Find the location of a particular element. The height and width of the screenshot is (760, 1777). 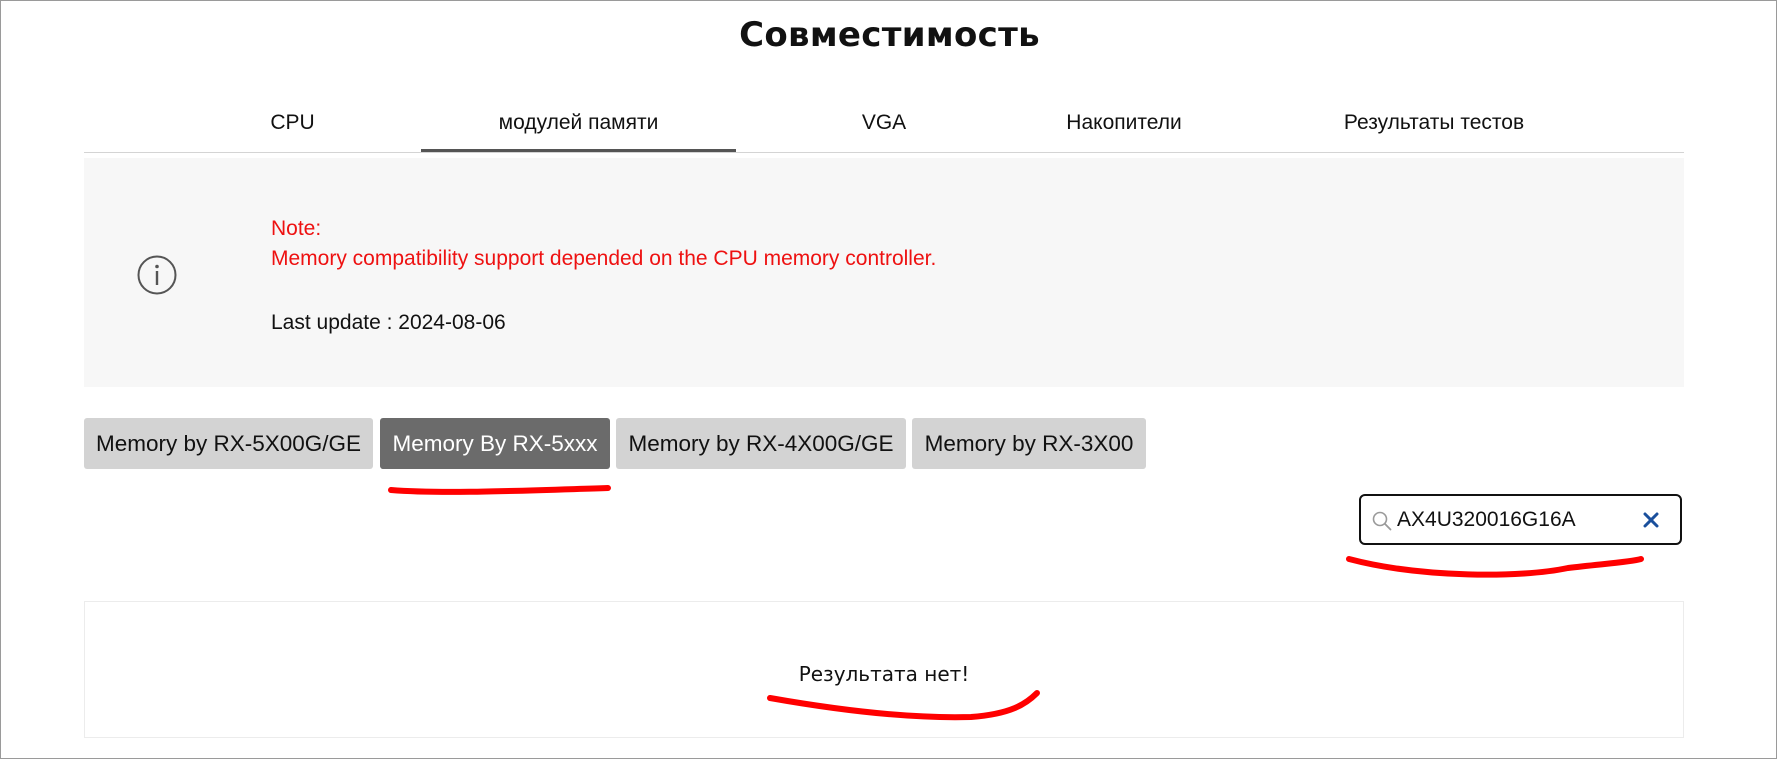

page-title: Совместимость is located at coordinates (889, 35).